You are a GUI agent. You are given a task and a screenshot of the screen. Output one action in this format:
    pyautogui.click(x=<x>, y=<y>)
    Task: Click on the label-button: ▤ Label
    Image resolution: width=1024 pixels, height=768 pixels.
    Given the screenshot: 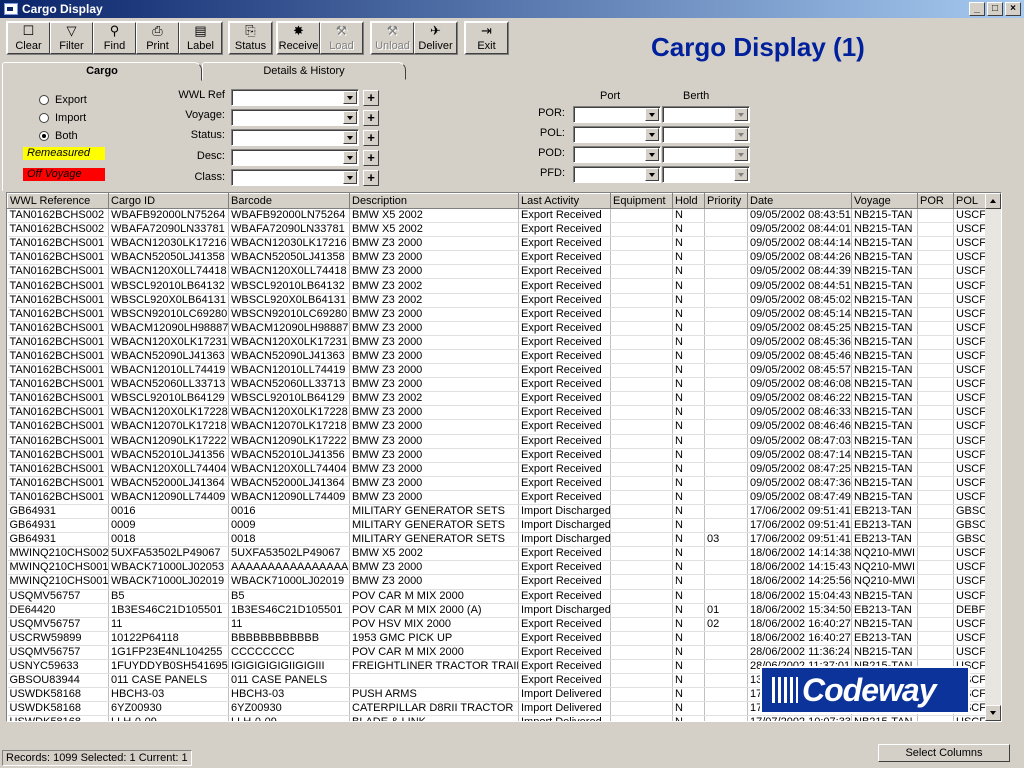 What is the action you would take?
    pyautogui.click(x=200, y=38)
    